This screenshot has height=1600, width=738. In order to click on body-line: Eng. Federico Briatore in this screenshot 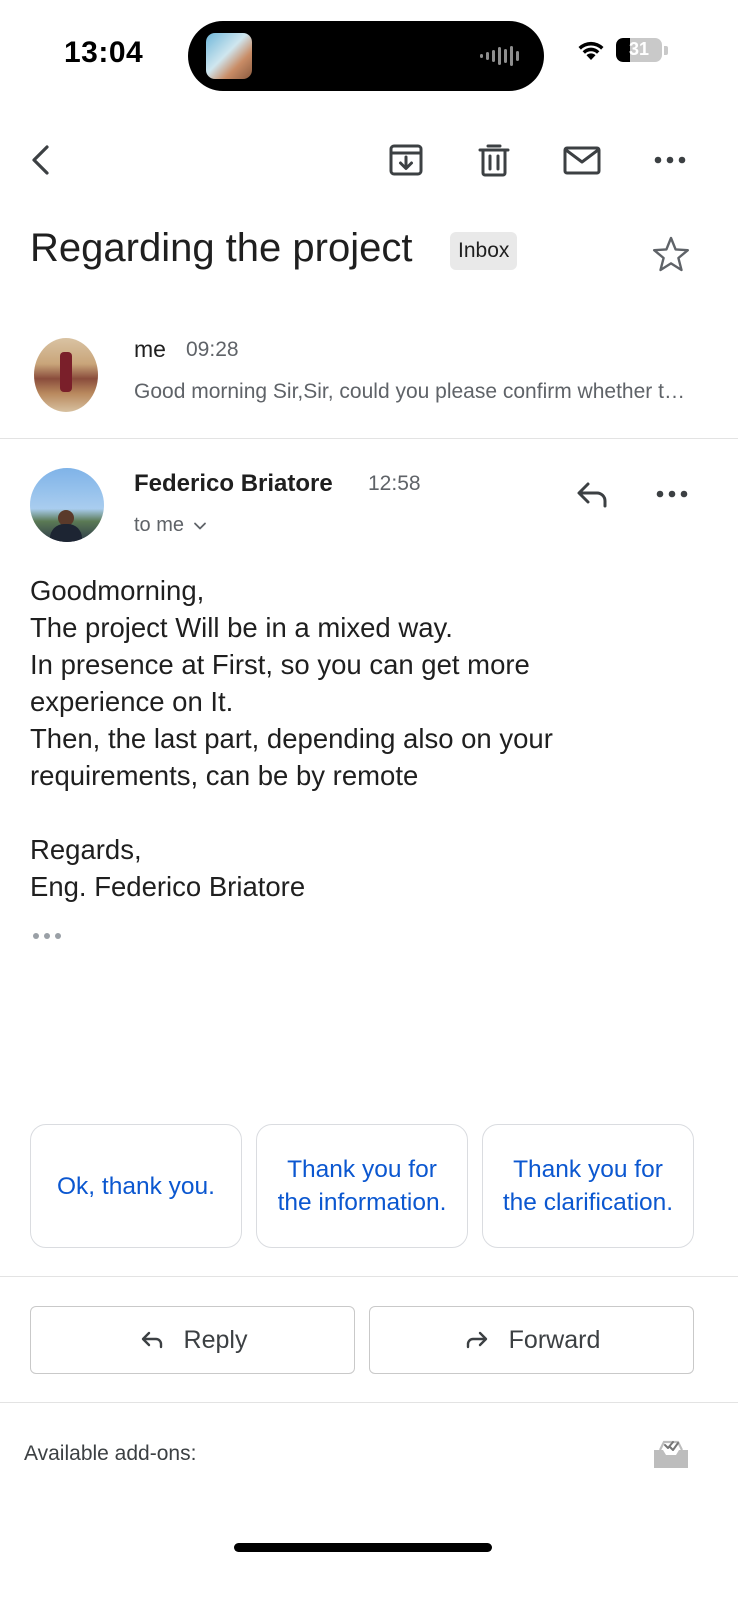, I will do `click(168, 886)`.